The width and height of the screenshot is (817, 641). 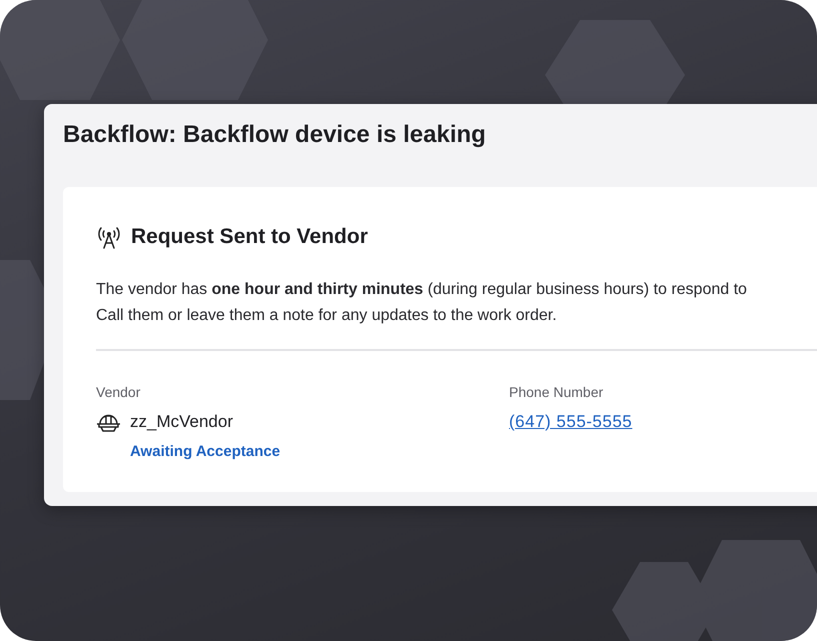 I want to click on vendor-status: Awaiting Acceptance, so click(x=205, y=451).